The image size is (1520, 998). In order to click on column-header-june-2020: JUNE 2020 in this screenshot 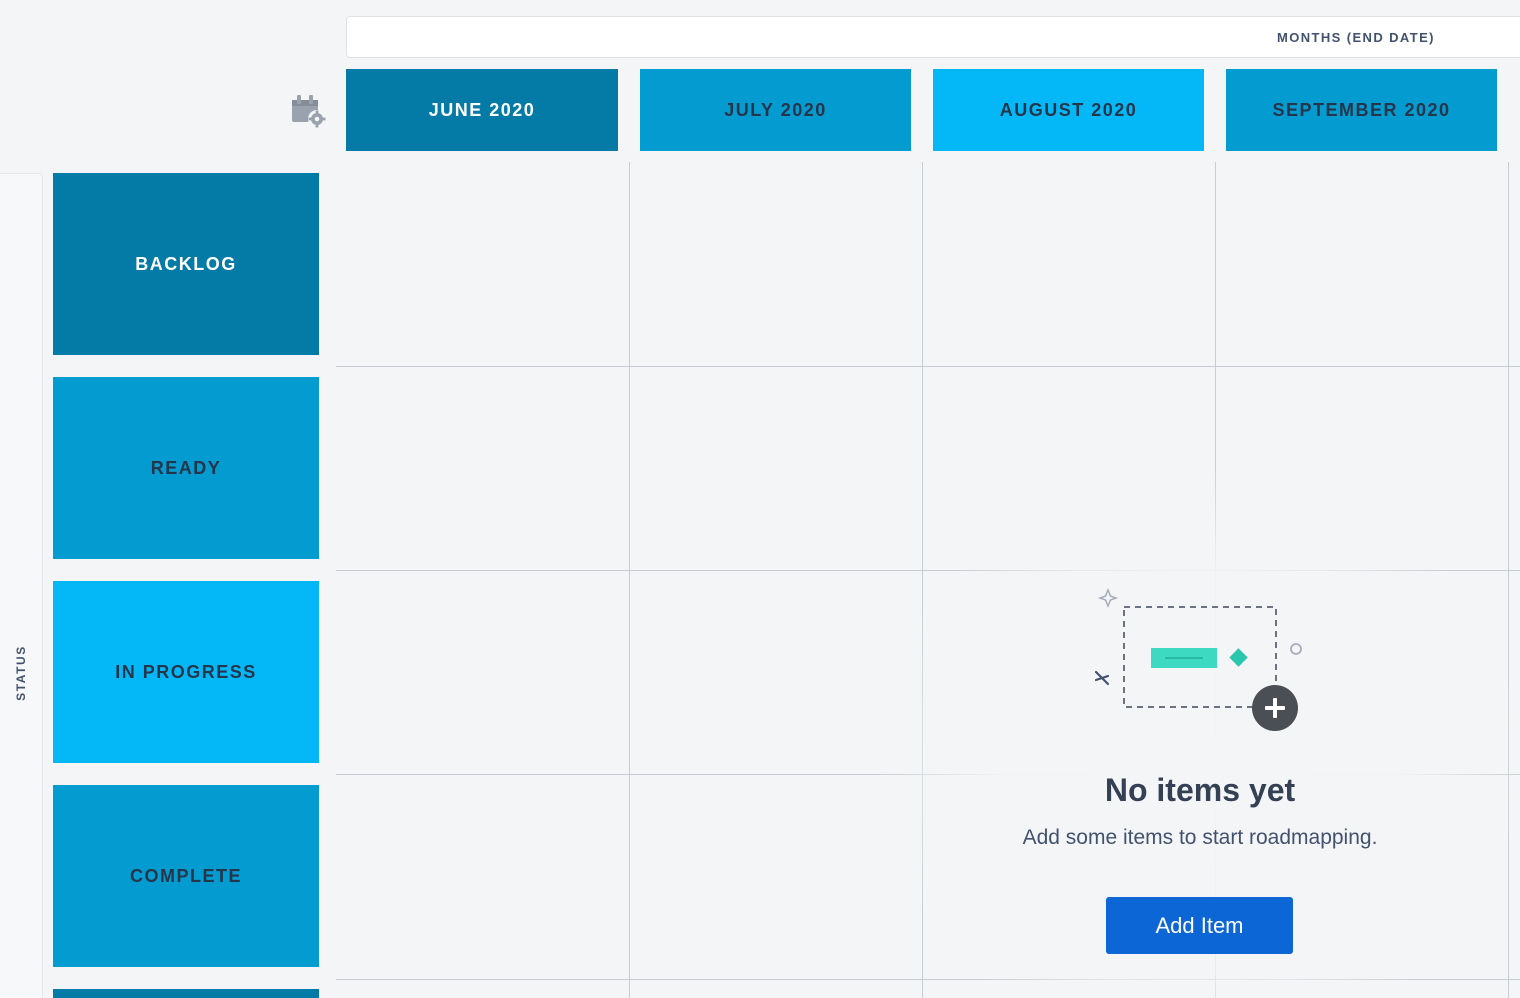, I will do `click(482, 110)`.